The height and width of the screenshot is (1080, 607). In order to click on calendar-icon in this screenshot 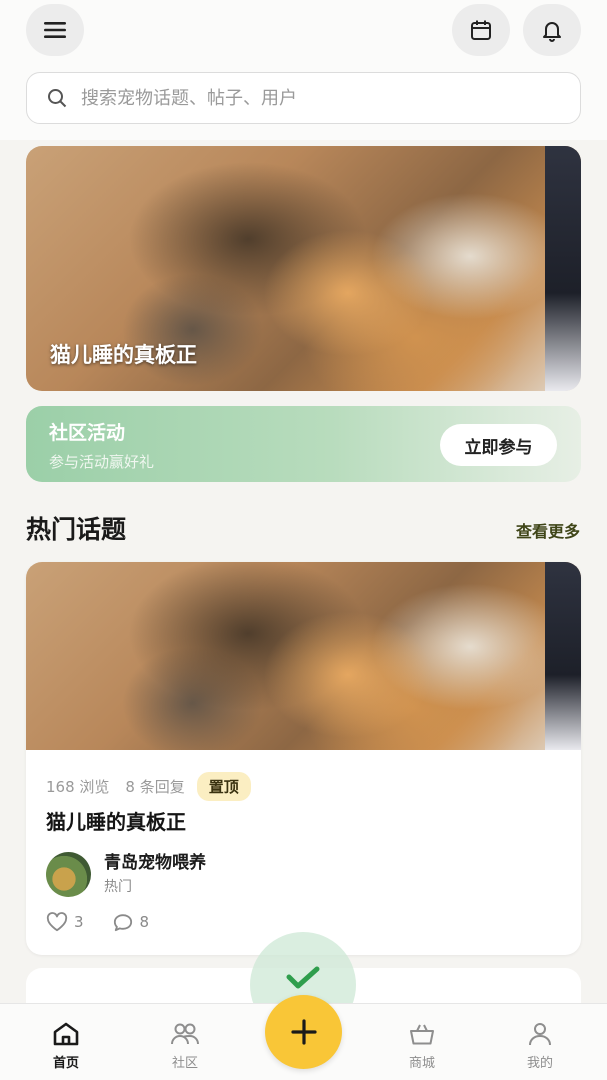, I will do `click(481, 30)`.